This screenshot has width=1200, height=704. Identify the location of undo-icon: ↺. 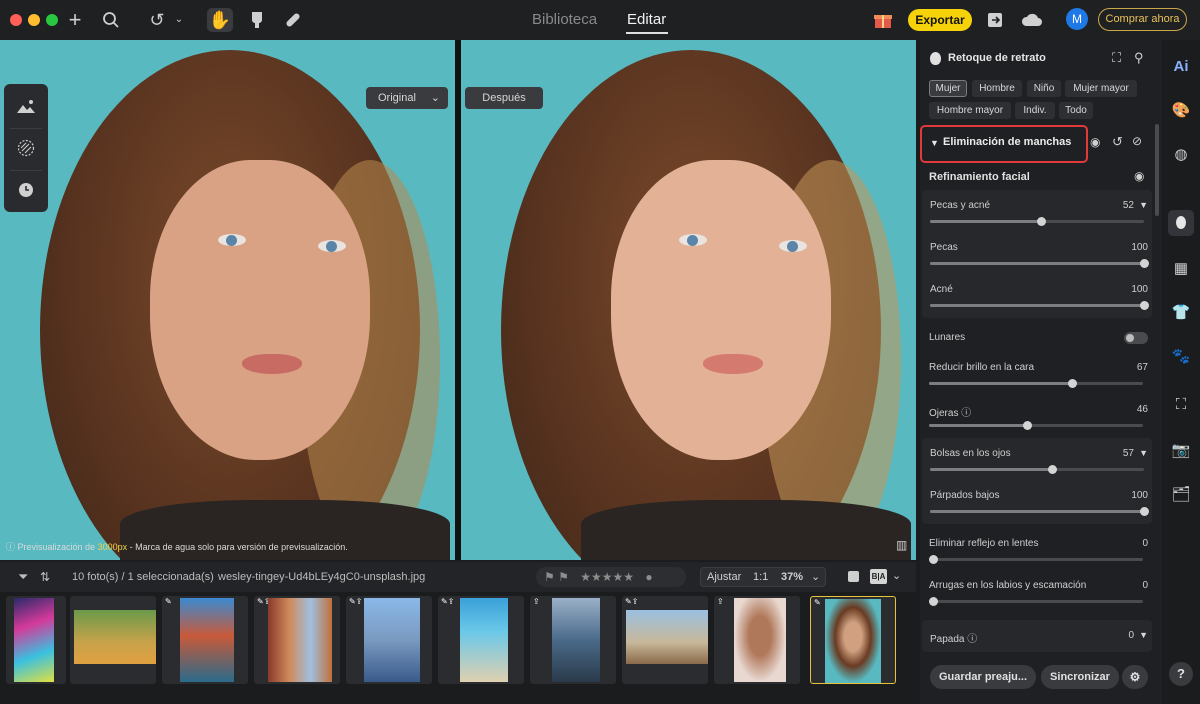
(157, 20).